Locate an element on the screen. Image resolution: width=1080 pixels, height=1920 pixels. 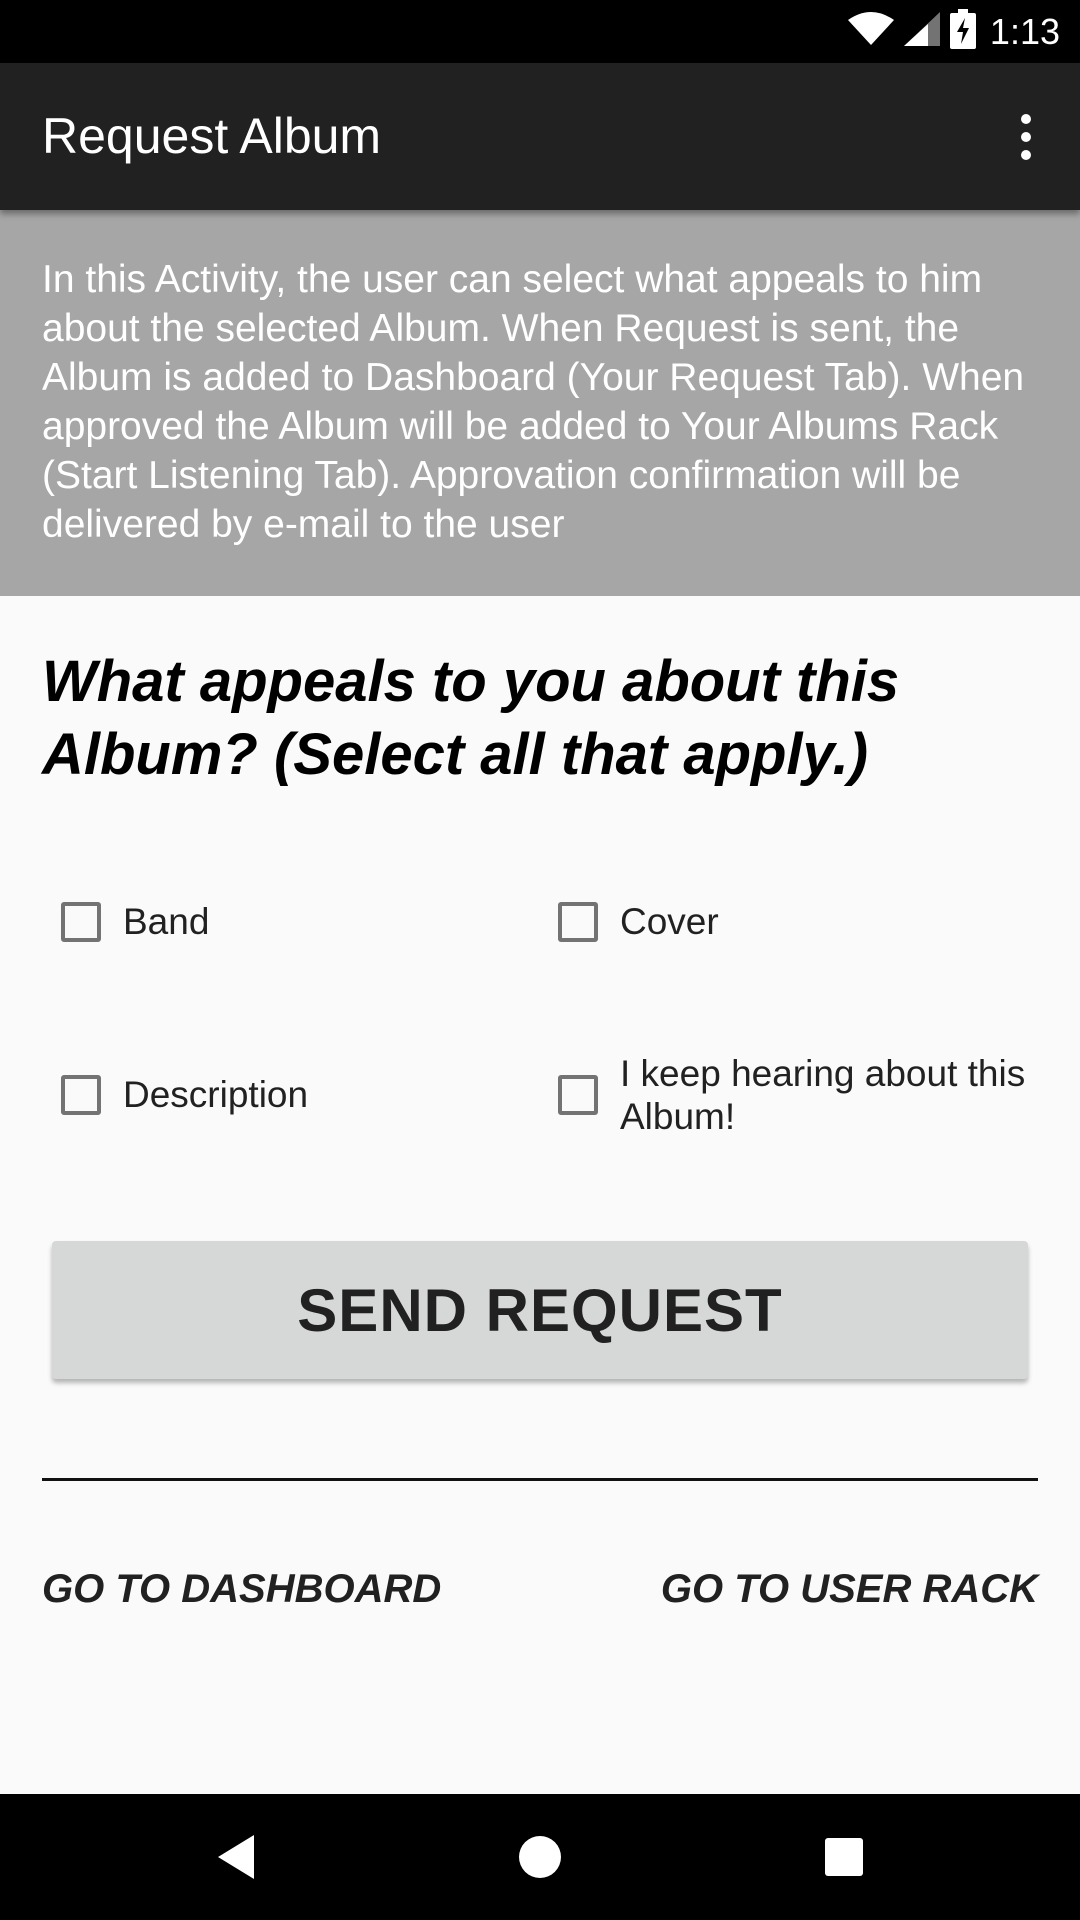
go-to-dashboard-button: GO TO DASHBOARD is located at coordinates (241, 1589).